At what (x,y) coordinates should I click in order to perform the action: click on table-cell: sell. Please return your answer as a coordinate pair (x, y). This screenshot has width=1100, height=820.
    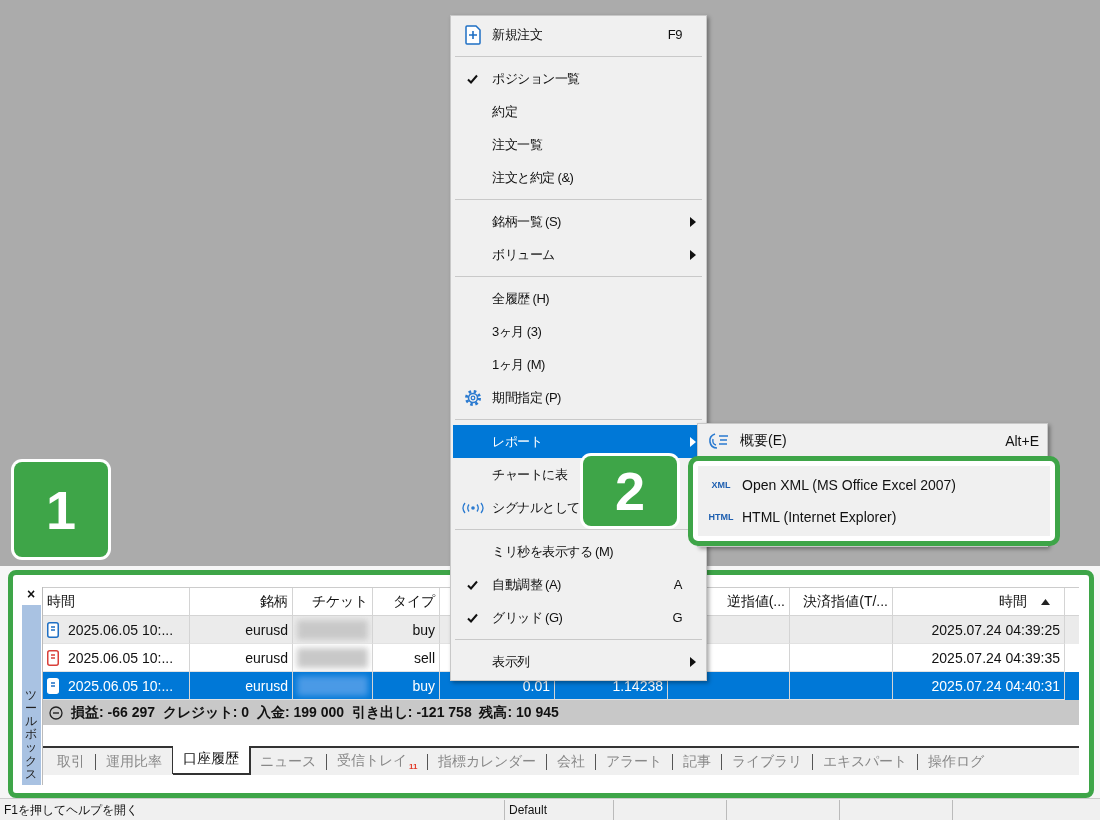
    Looking at the image, I should click on (424, 657).